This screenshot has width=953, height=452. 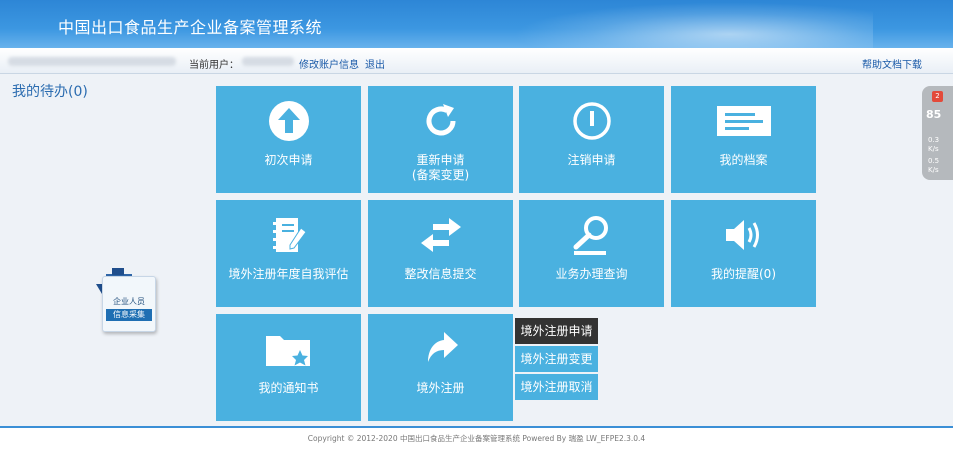 I want to click on notebook-icon, so click(x=289, y=235).